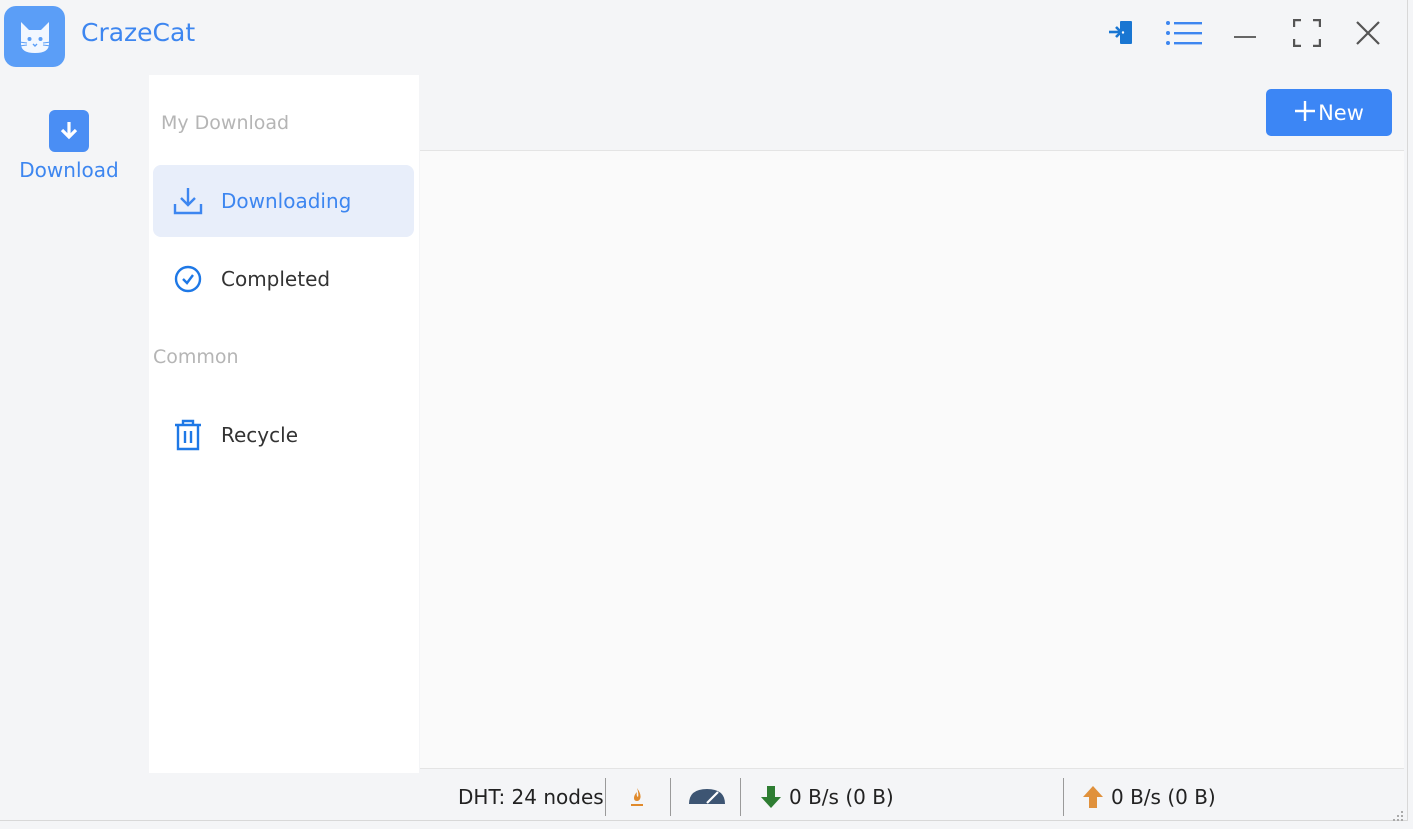  I want to click on download-tray-icon, so click(188, 201).